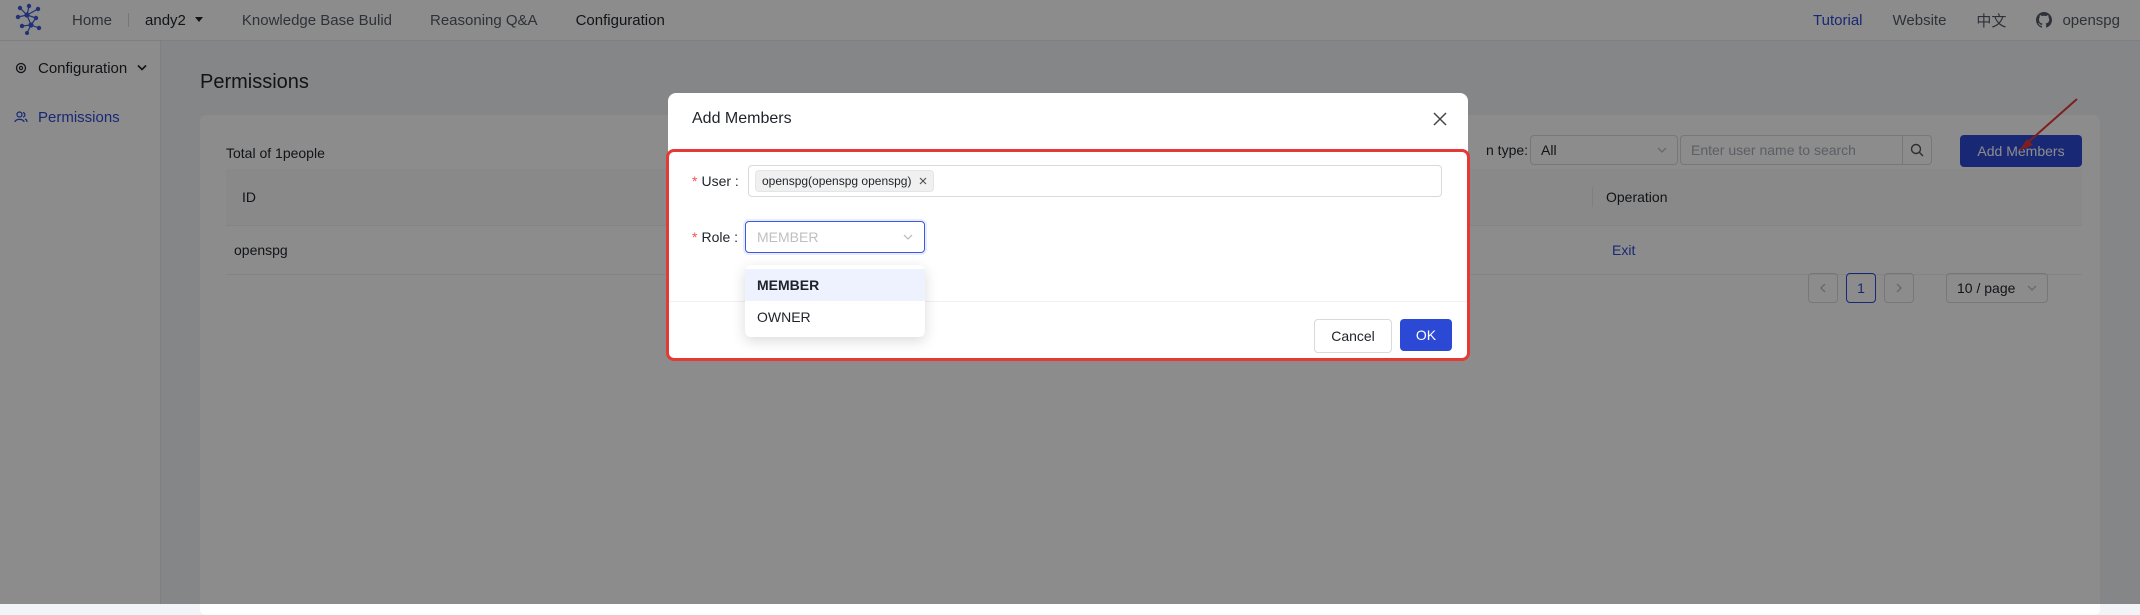  Describe the element at coordinates (742, 118) in the screenshot. I see `dialog-title: Add Members` at that location.